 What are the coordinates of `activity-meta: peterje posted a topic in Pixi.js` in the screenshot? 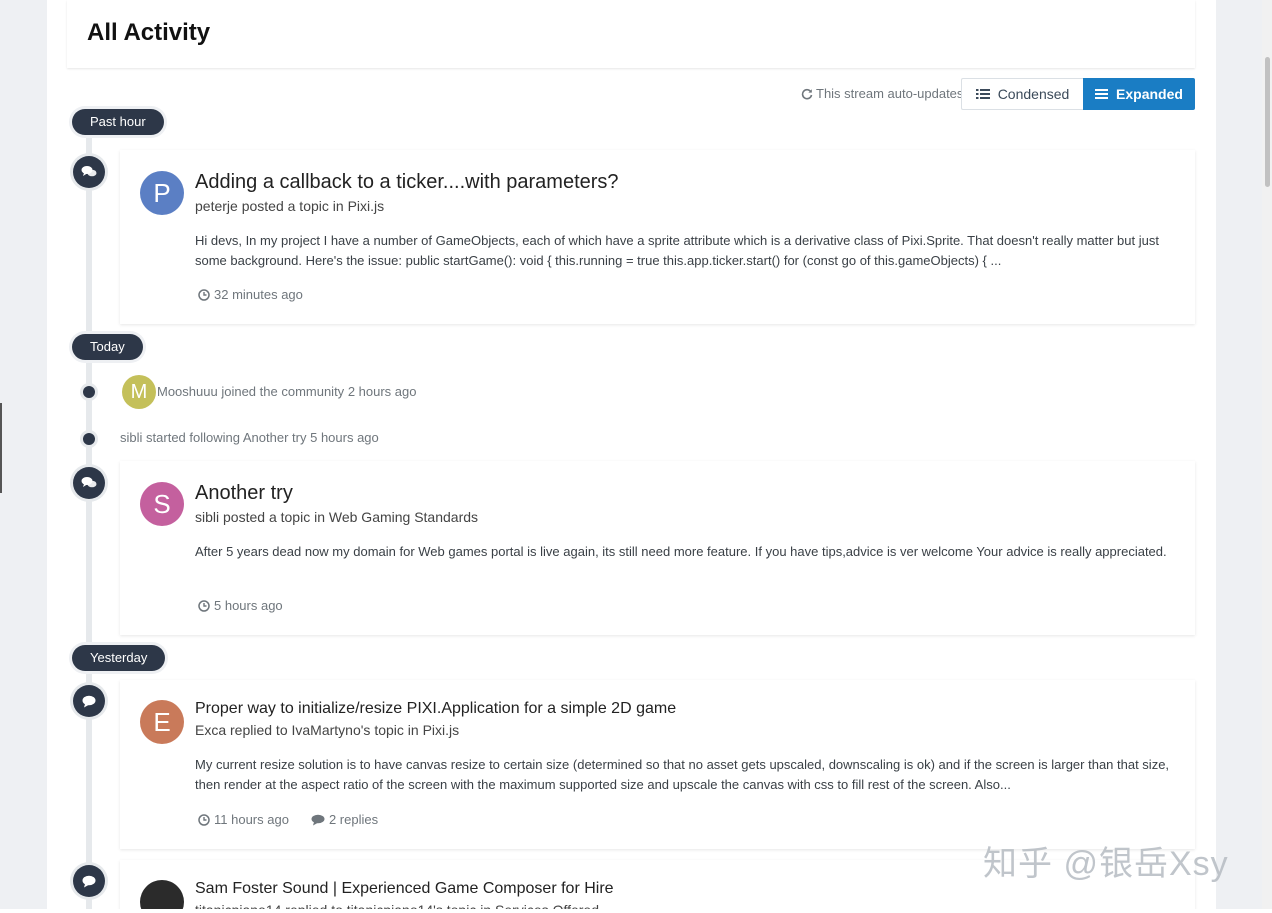 It's located at (289, 206).